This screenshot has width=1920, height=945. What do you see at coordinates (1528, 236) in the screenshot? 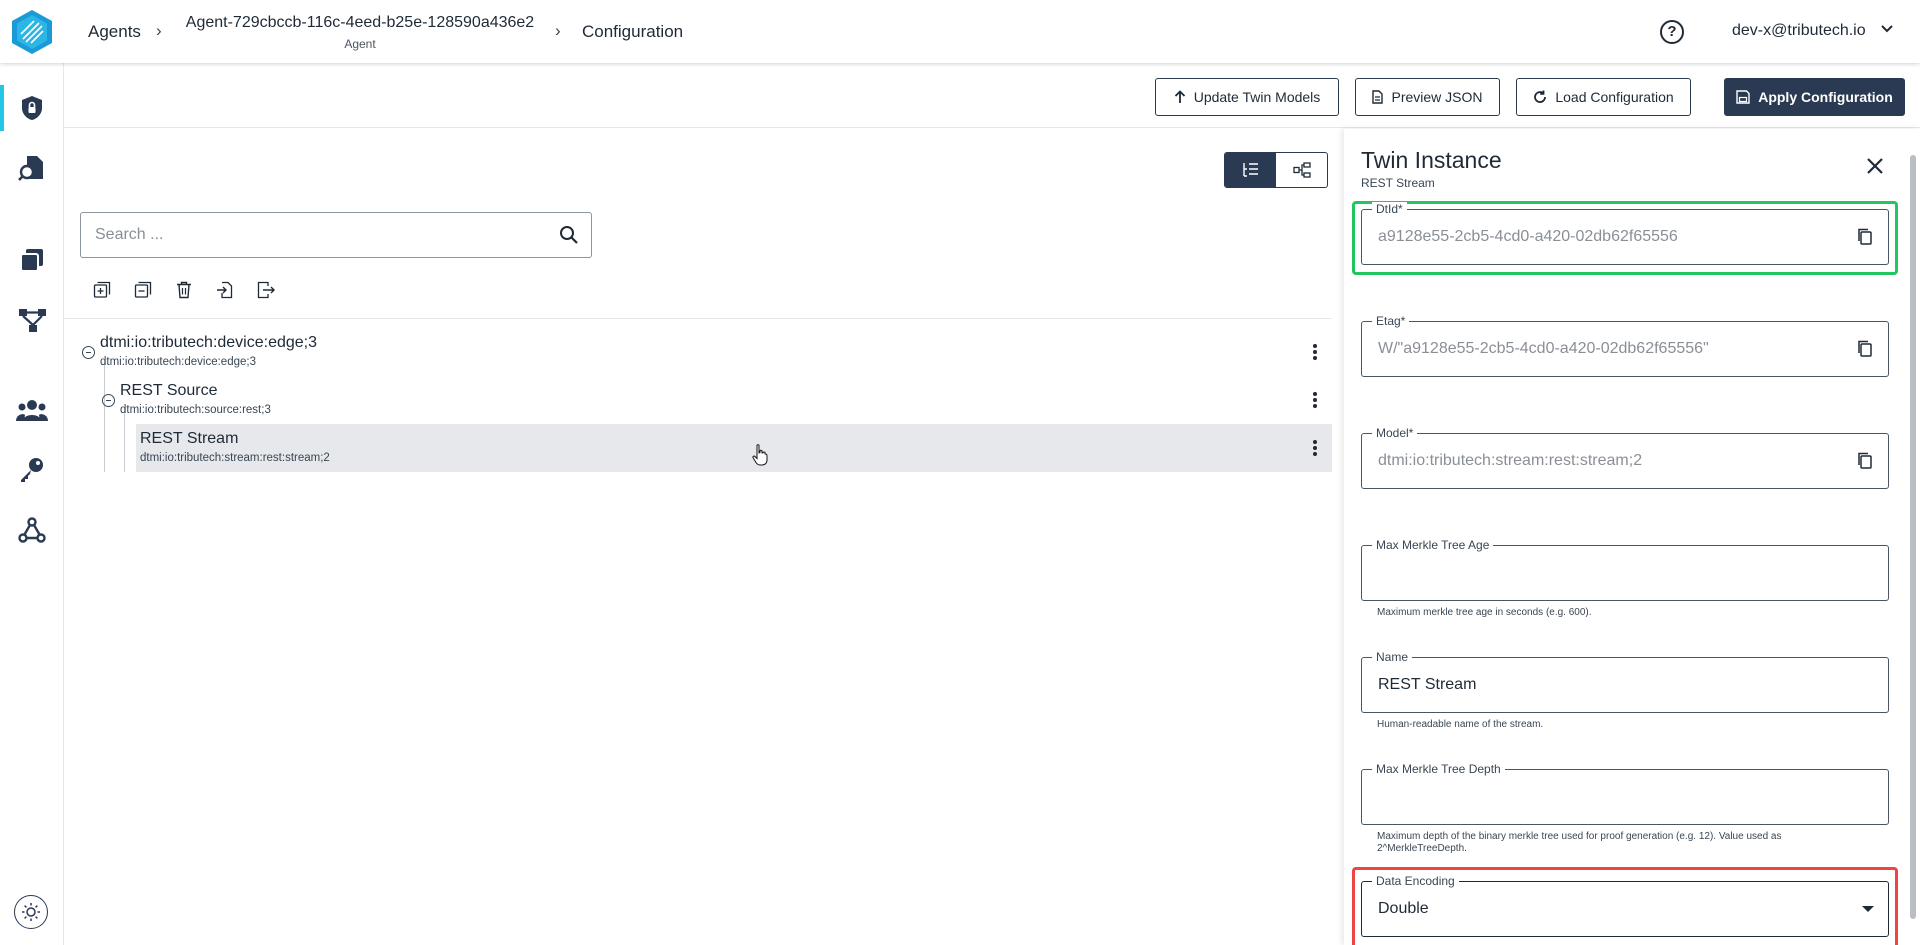
I see `field-value: a9128e55-2cb5-4cd0-a420-02db62f65556` at bounding box center [1528, 236].